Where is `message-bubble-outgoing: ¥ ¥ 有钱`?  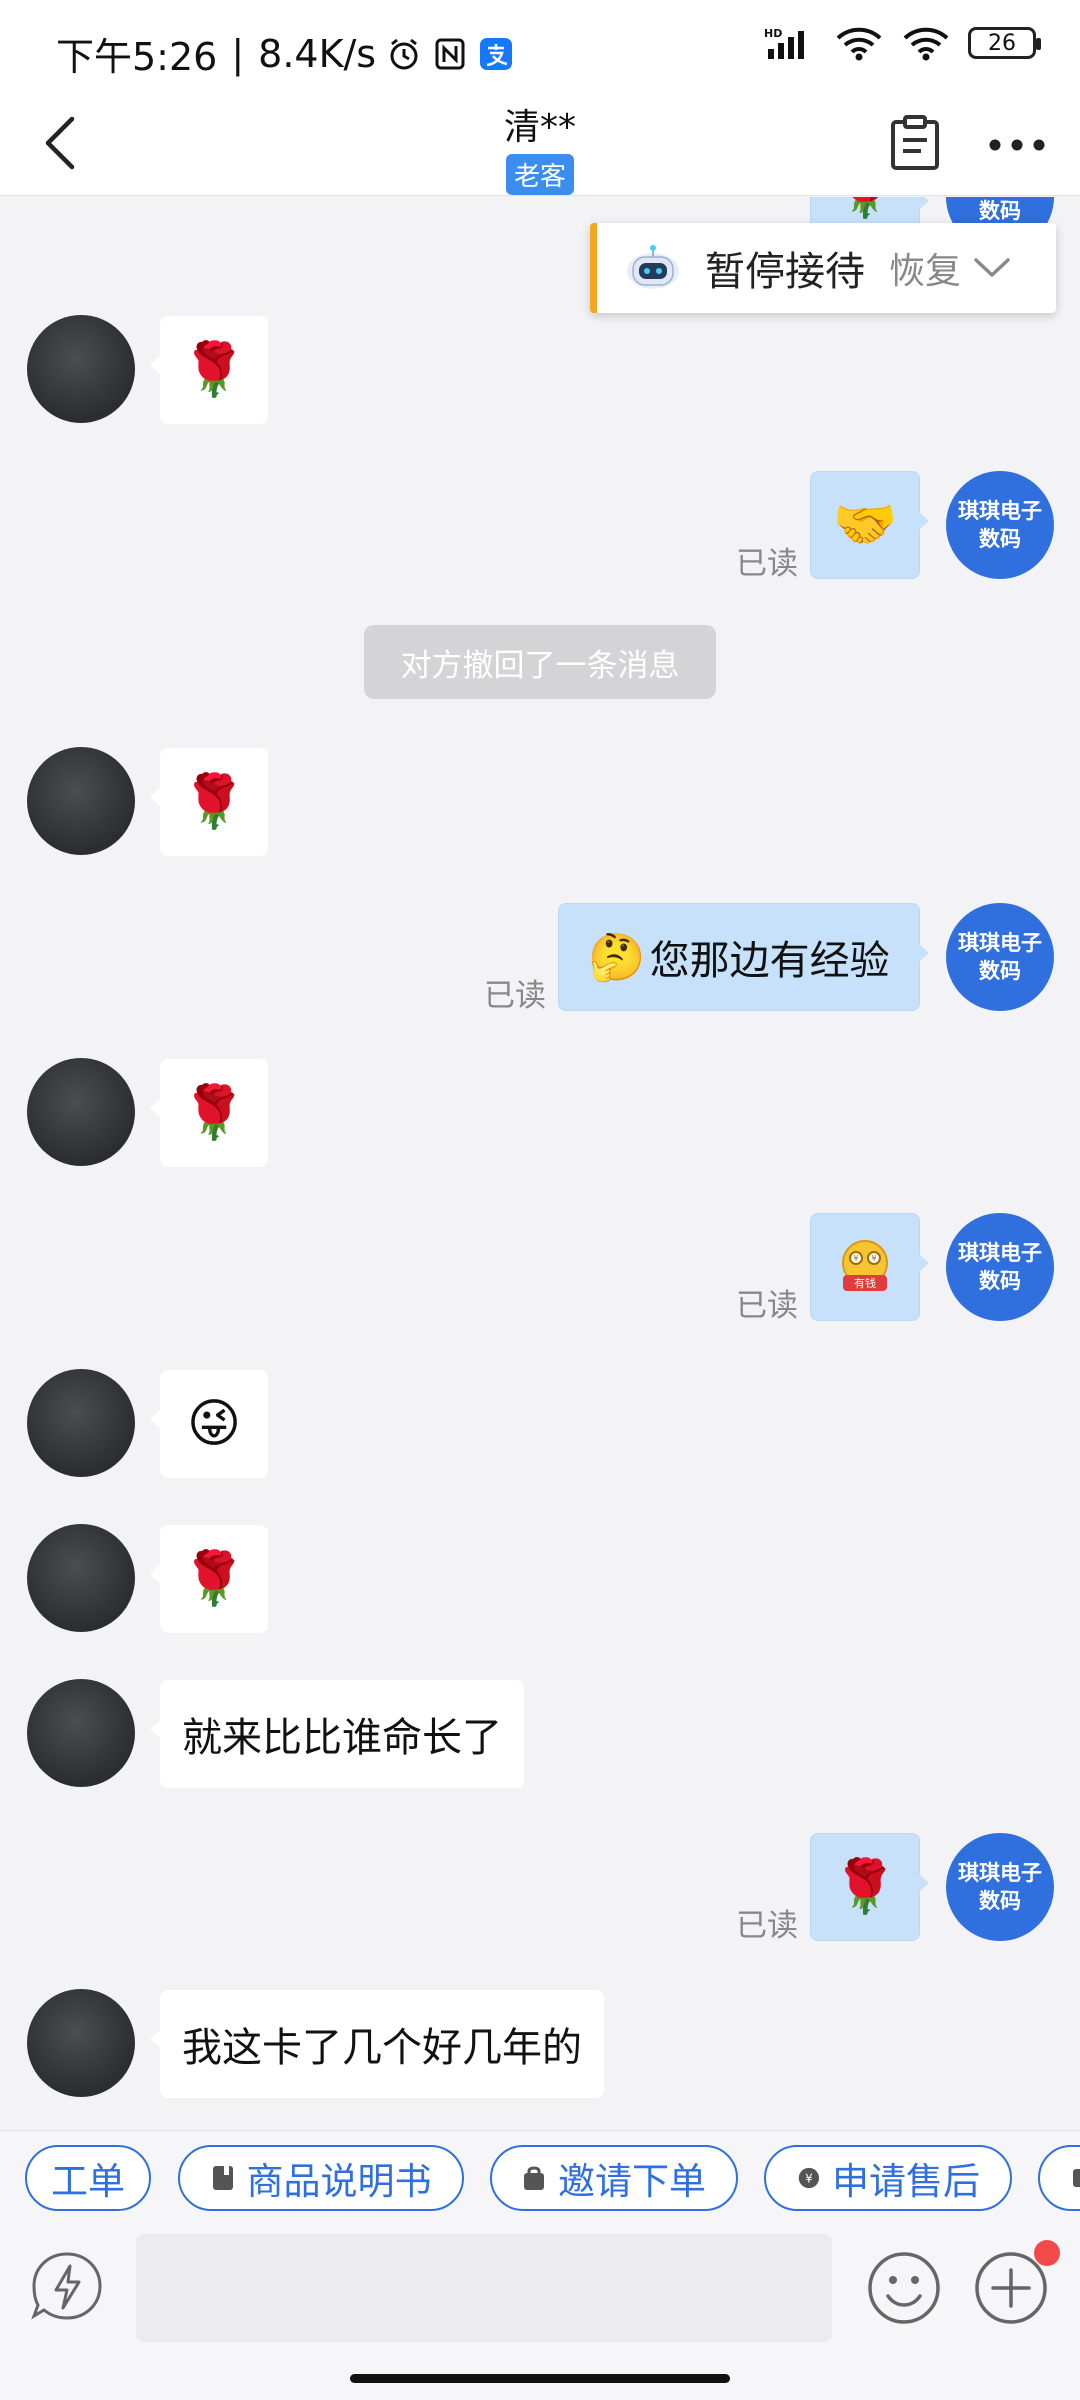 message-bubble-outgoing: ¥ ¥ 有钱 is located at coordinates (869, 1267).